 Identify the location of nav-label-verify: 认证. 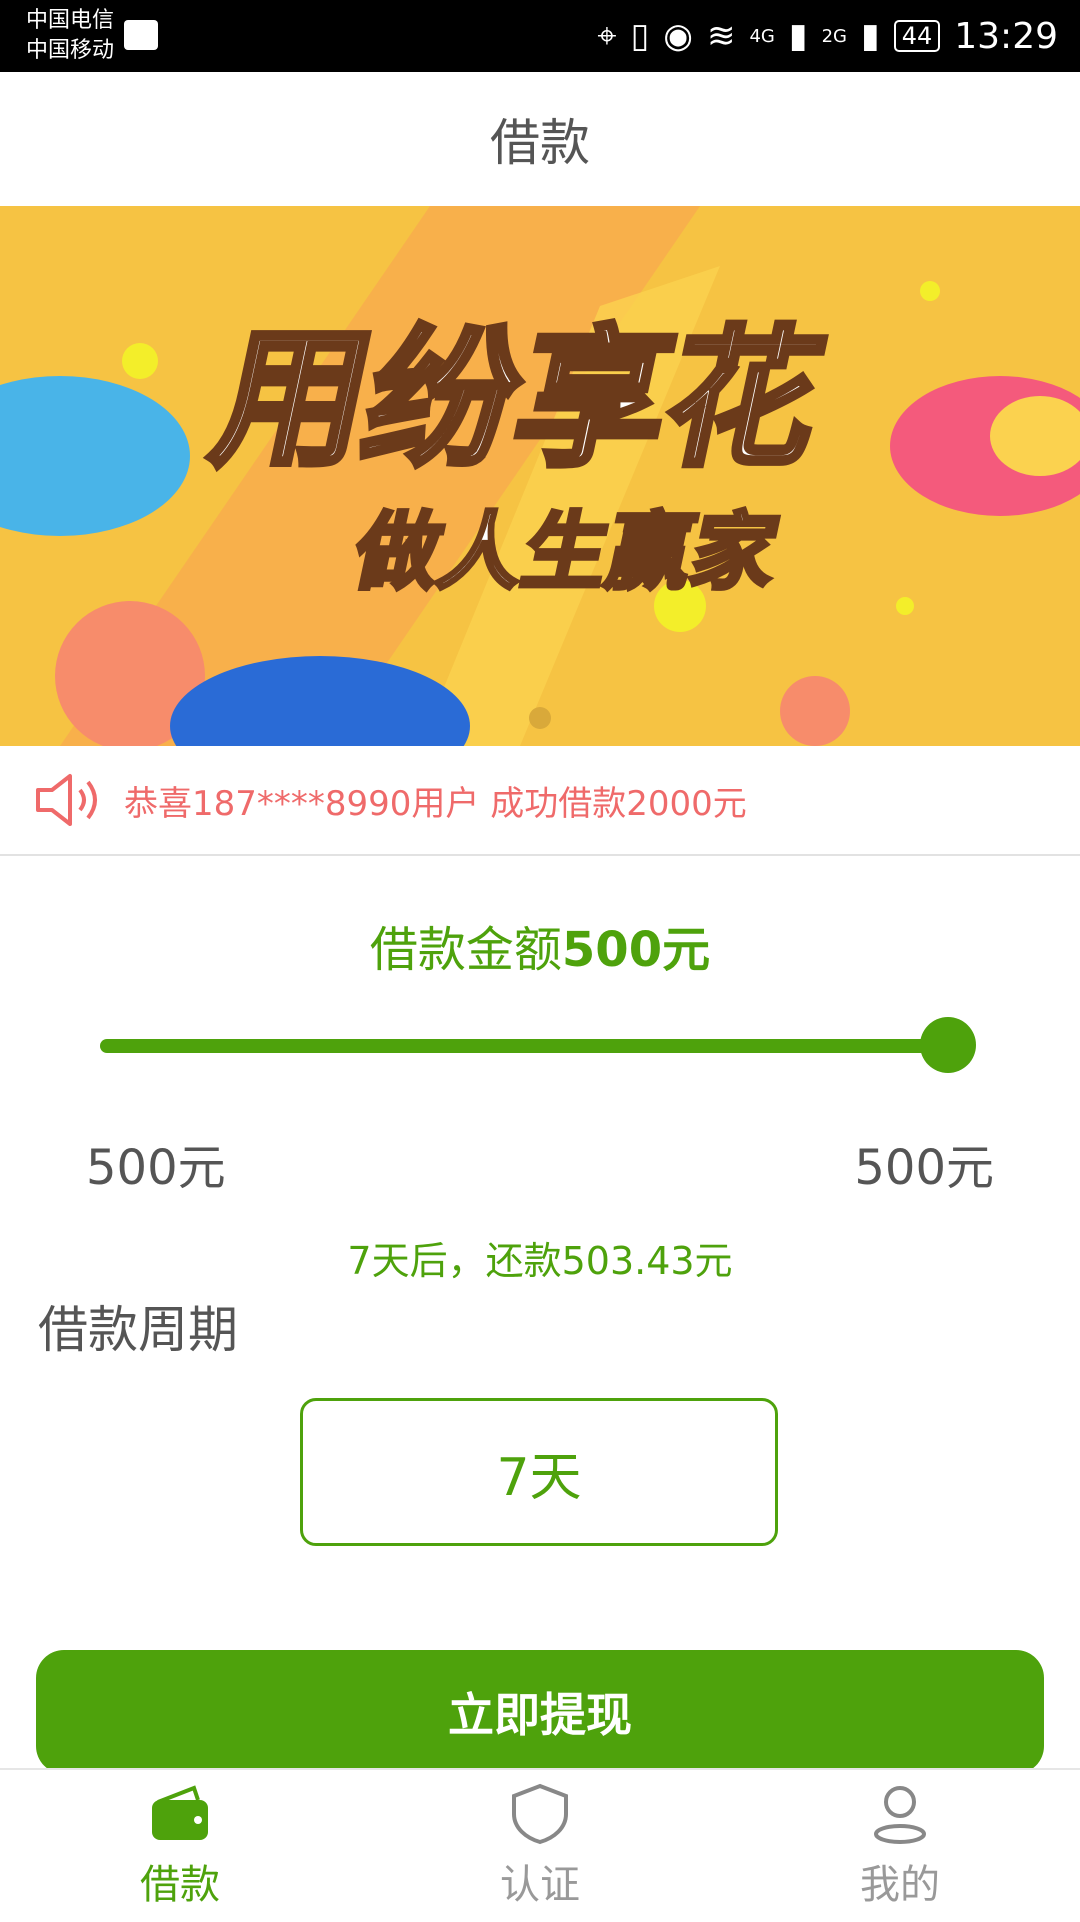
(540, 1885).